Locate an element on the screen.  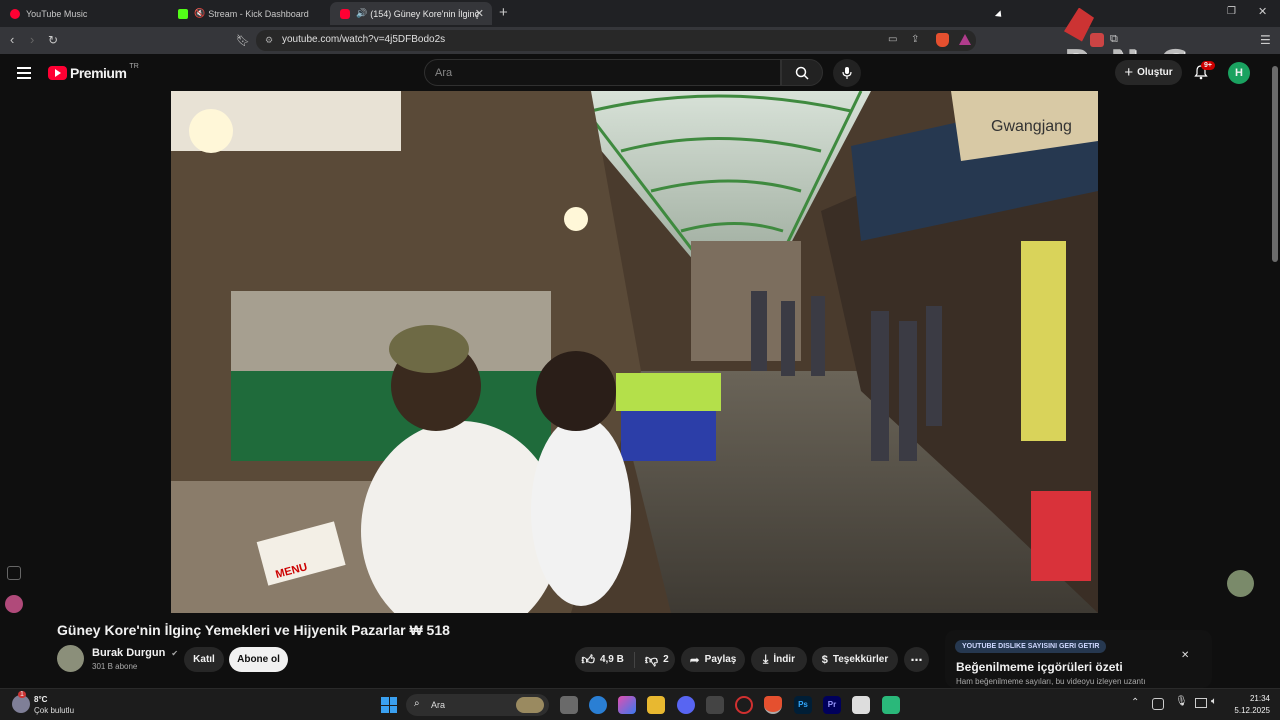
youtube-logo-icon is located at coordinates (57, 73).